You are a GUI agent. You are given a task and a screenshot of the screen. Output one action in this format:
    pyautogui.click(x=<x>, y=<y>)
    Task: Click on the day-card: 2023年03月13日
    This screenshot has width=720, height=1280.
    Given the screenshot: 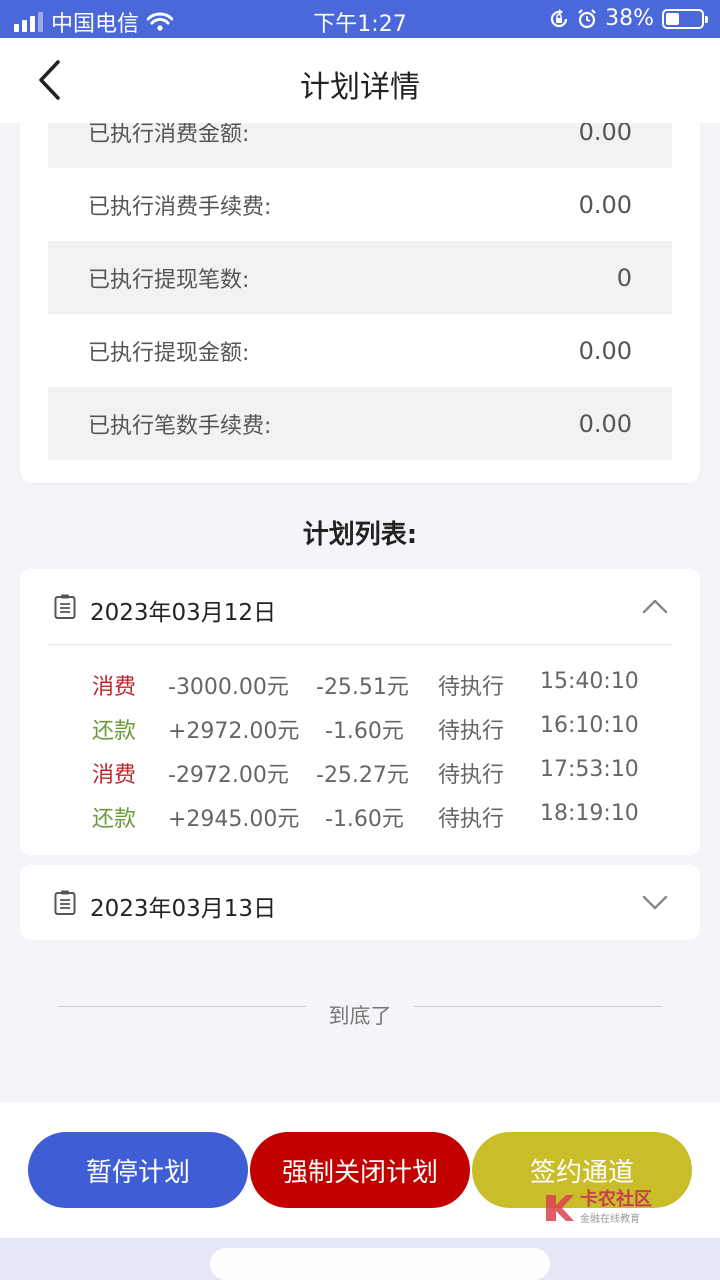 What is the action you would take?
    pyautogui.click(x=360, y=902)
    